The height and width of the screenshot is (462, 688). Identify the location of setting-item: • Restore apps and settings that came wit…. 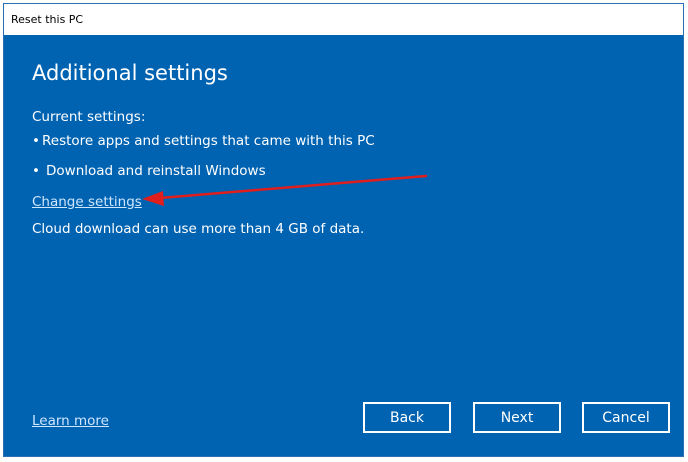
(203, 141).